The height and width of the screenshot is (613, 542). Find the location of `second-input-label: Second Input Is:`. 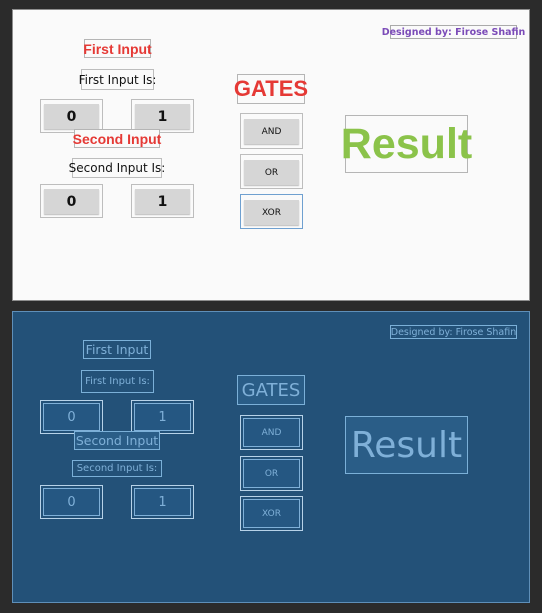

second-input-label: Second Input Is: is located at coordinates (117, 168).